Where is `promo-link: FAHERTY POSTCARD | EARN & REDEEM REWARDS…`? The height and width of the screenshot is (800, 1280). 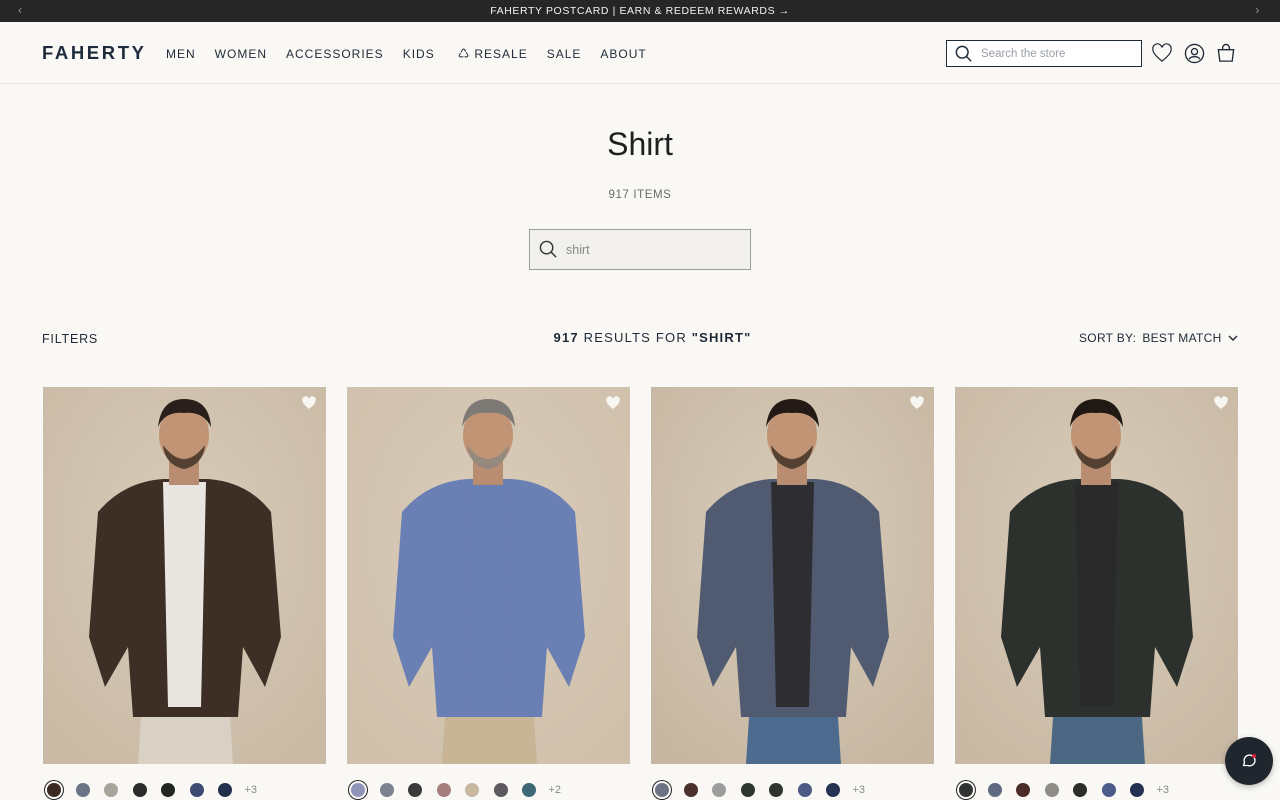
promo-link: FAHERTY POSTCARD | EARN & REDEEM REWARDS… is located at coordinates (640, 11).